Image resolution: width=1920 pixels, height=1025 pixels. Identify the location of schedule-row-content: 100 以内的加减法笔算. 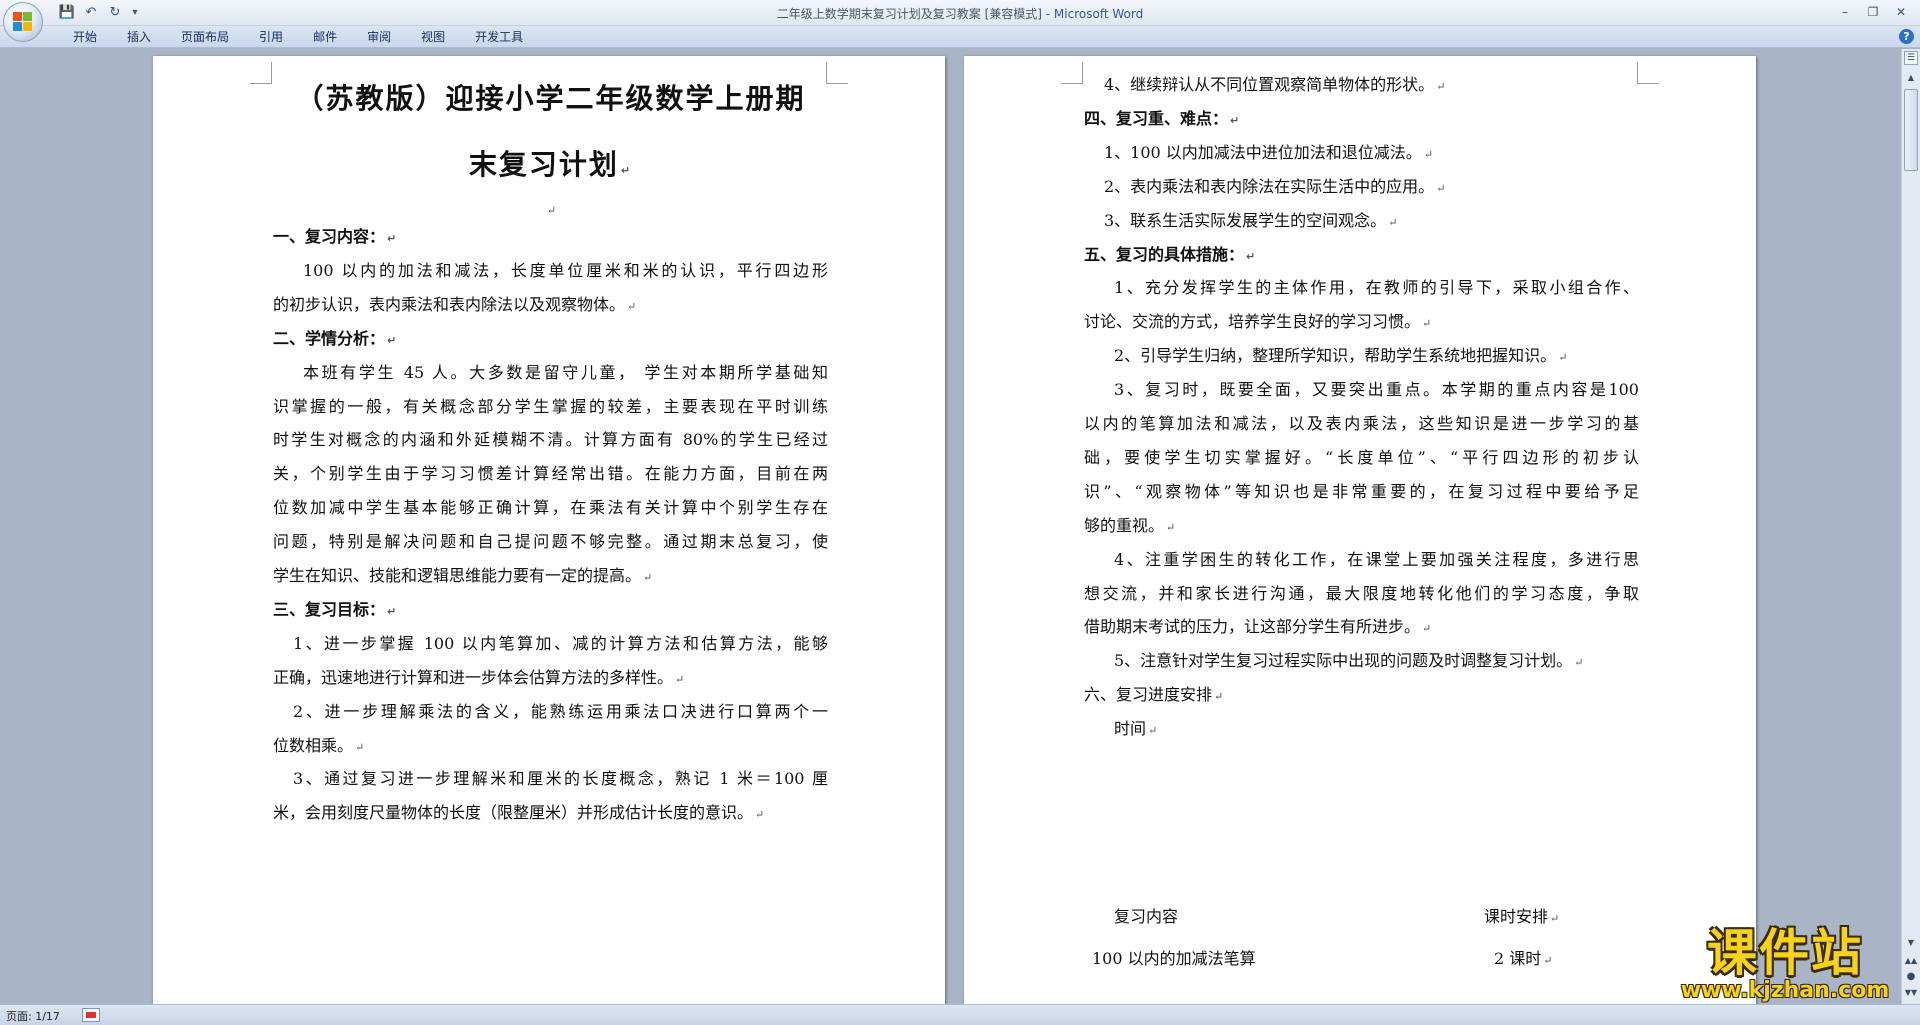
(1174, 958).